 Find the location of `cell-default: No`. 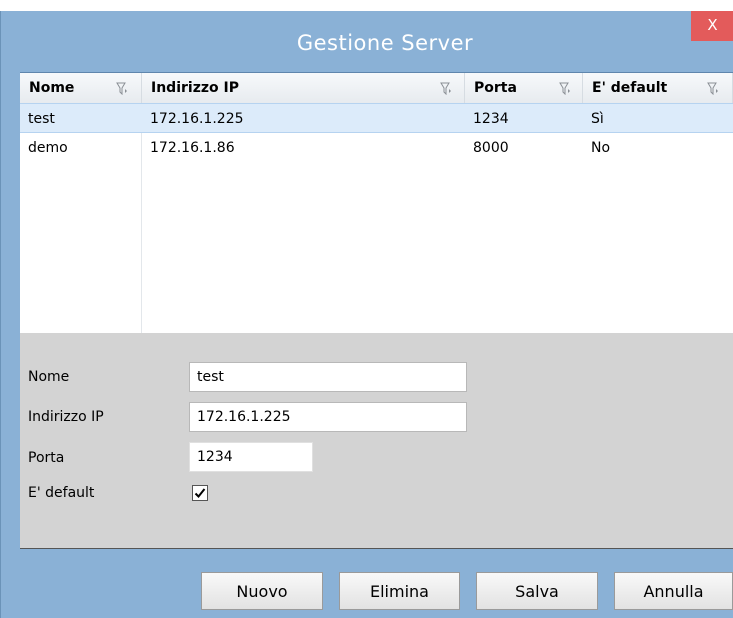

cell-default: No is located at coordinates (601, 148).